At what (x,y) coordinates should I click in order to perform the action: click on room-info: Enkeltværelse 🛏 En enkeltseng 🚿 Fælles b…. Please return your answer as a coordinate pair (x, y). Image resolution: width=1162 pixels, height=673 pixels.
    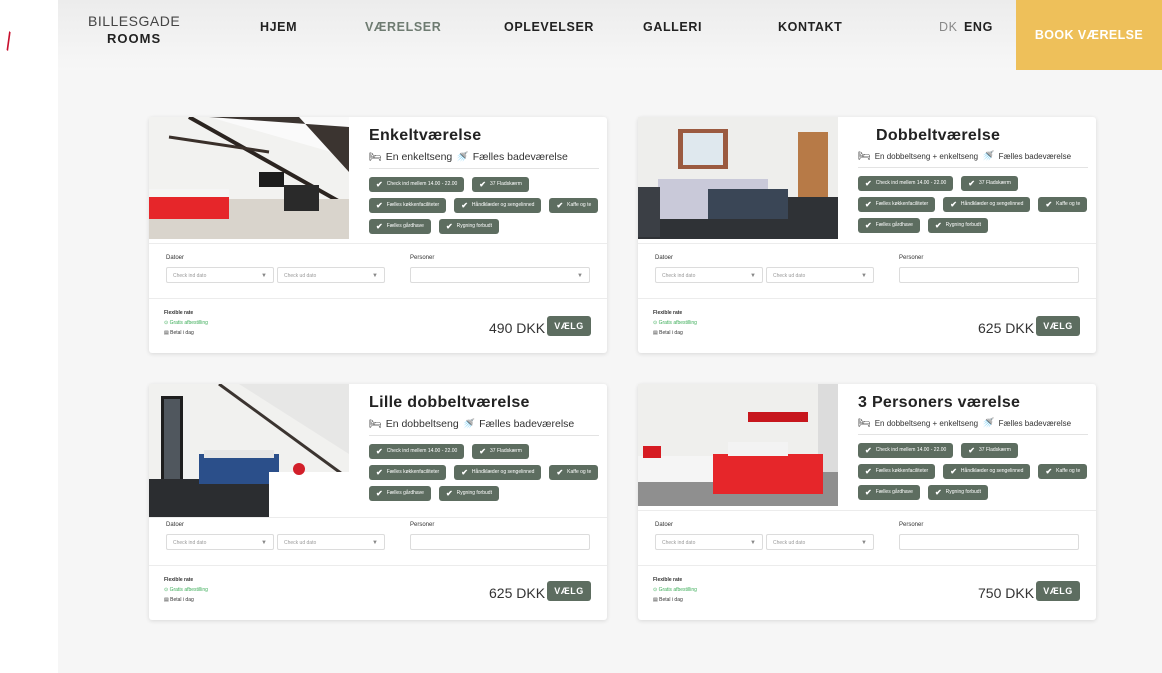
    Looking at the image, I should click on (484, 179).